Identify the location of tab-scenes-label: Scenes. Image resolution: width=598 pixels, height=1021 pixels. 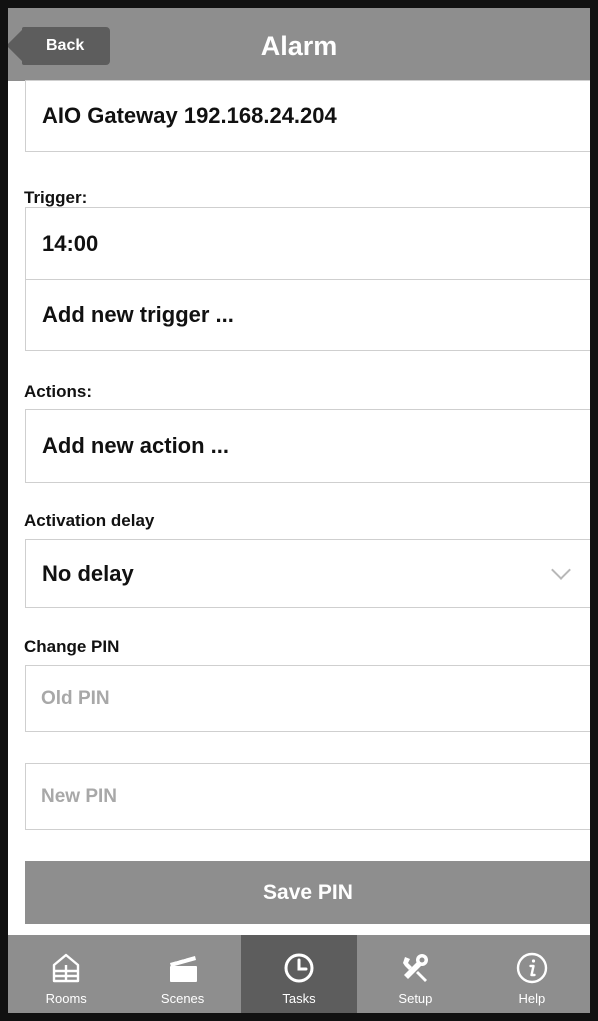
(182, 998).